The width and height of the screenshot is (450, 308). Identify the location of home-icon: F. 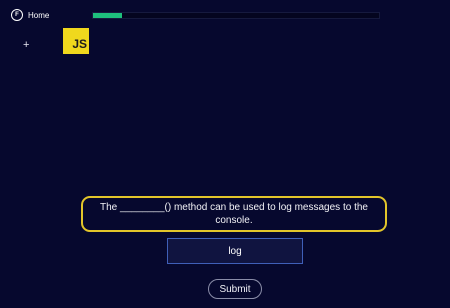
(17, 15).